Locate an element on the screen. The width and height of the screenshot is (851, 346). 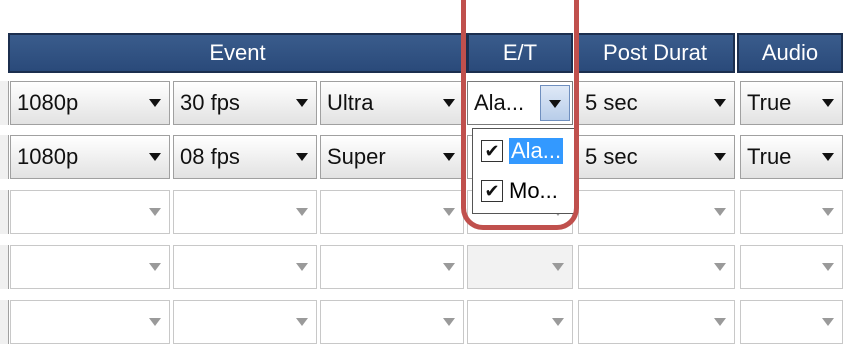
highlight-annotation is located at coordinates (520, 121).